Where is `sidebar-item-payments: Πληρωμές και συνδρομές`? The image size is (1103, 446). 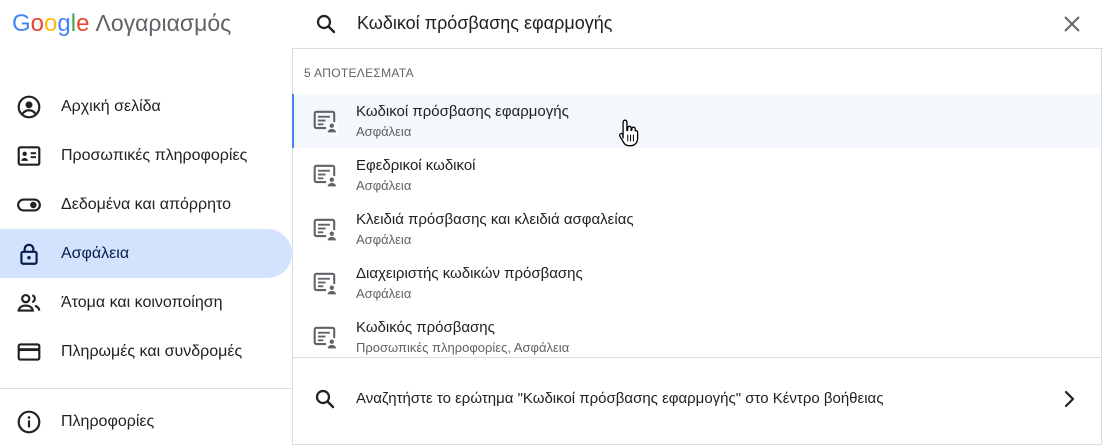 sidebar-item-payments: Πληρωμές και συνδρομές is located at coordinates (146, 351).